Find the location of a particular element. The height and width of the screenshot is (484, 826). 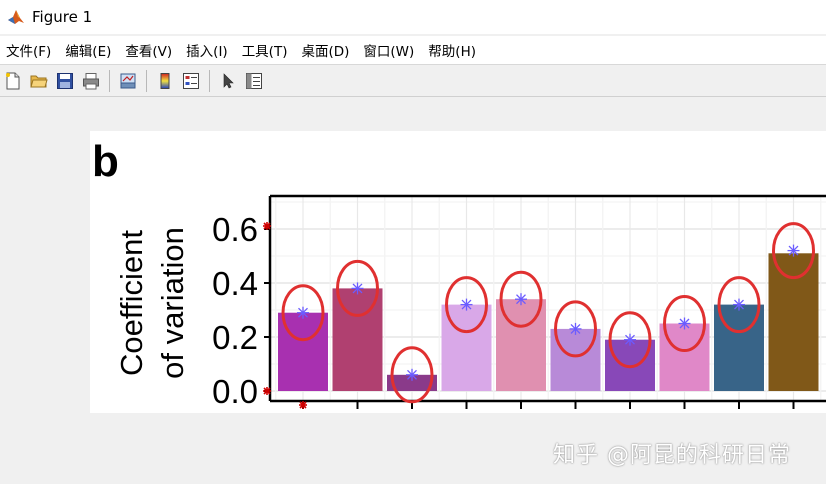

open-file-icon is located at coordinates (39, 81).